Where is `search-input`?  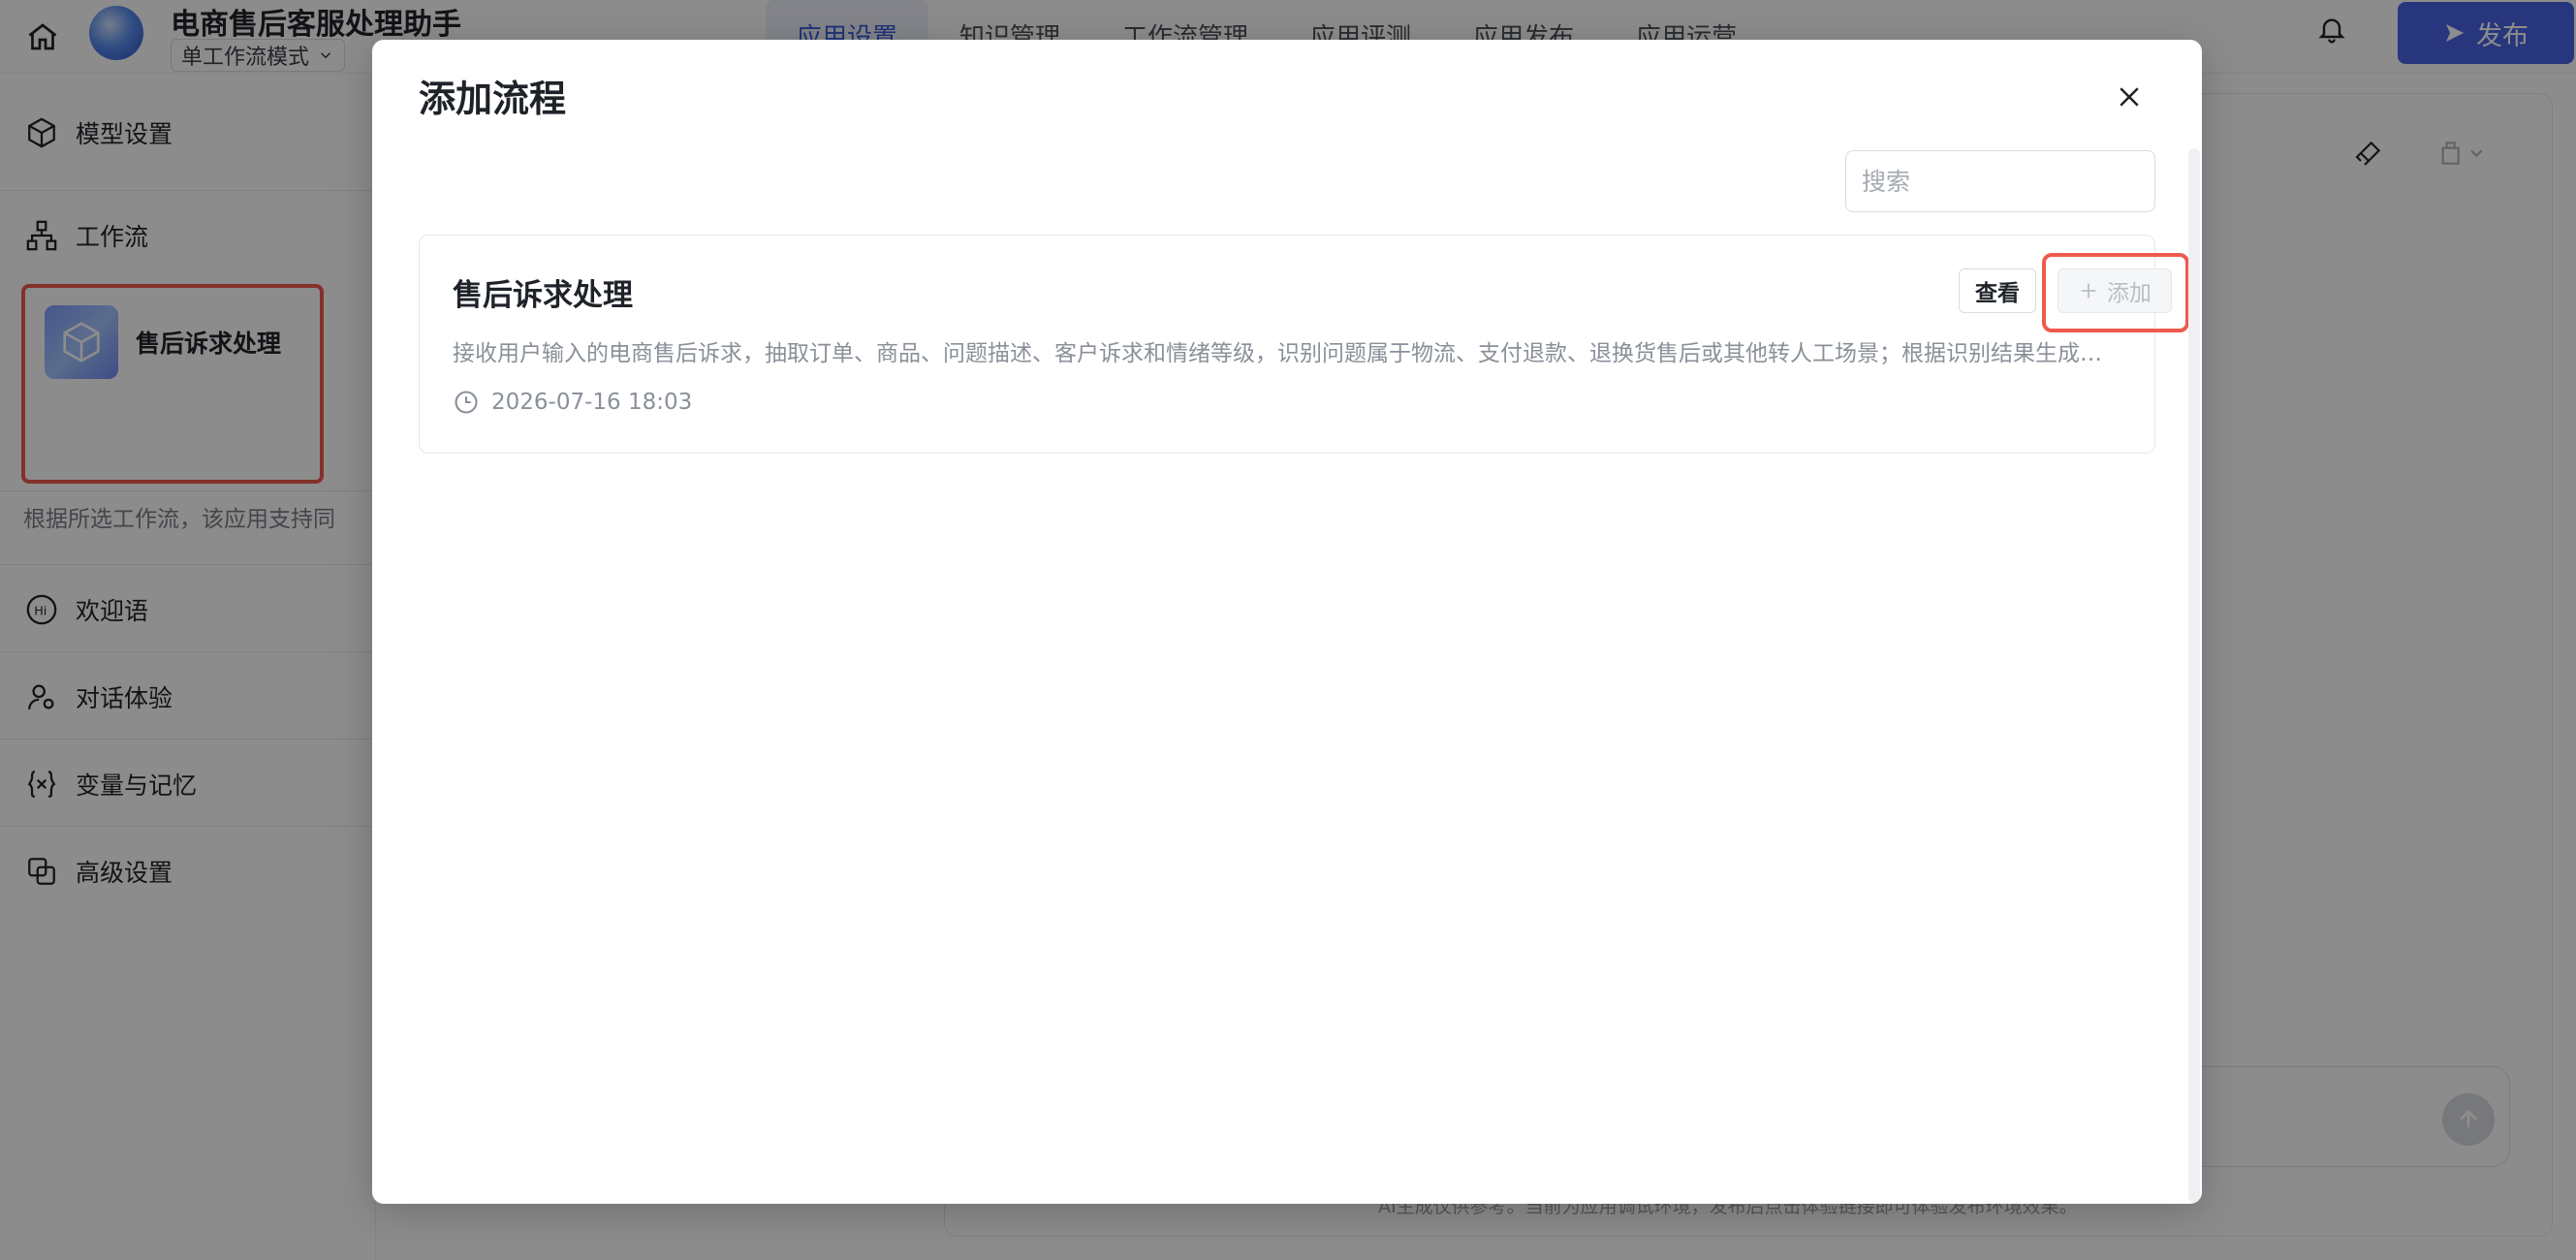
search-input is located at coordinates (2015, 182).